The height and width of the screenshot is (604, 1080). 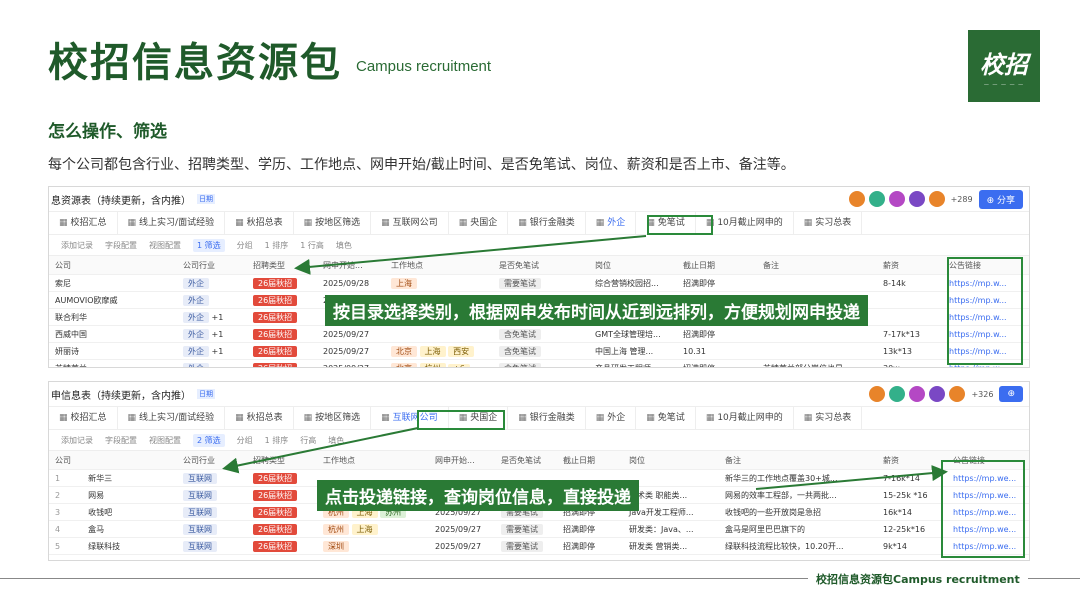 I want to click on salary-cell: 15-25k *16, so click(x=905, y=495).